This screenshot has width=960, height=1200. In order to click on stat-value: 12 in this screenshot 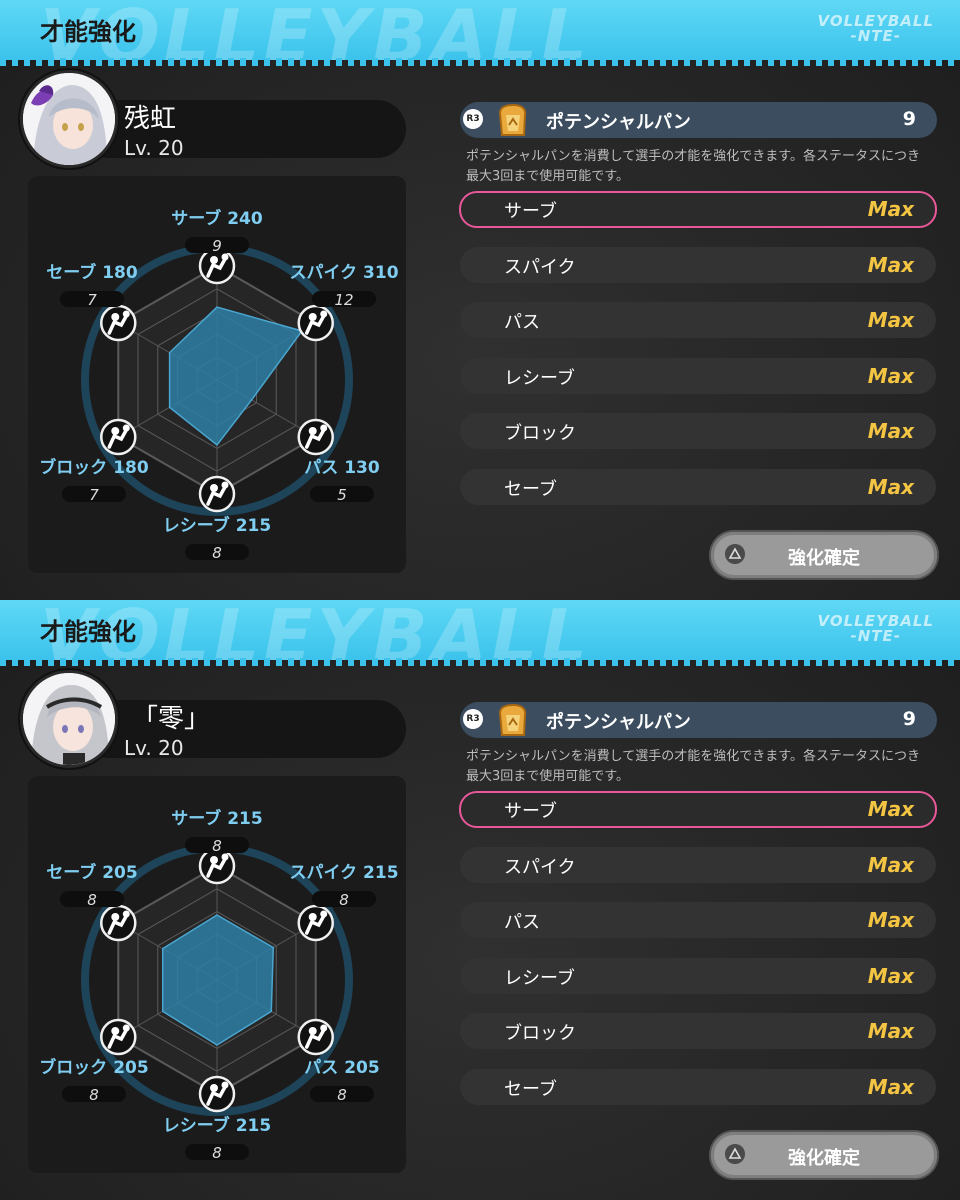, I will do `click(343, 300)`.